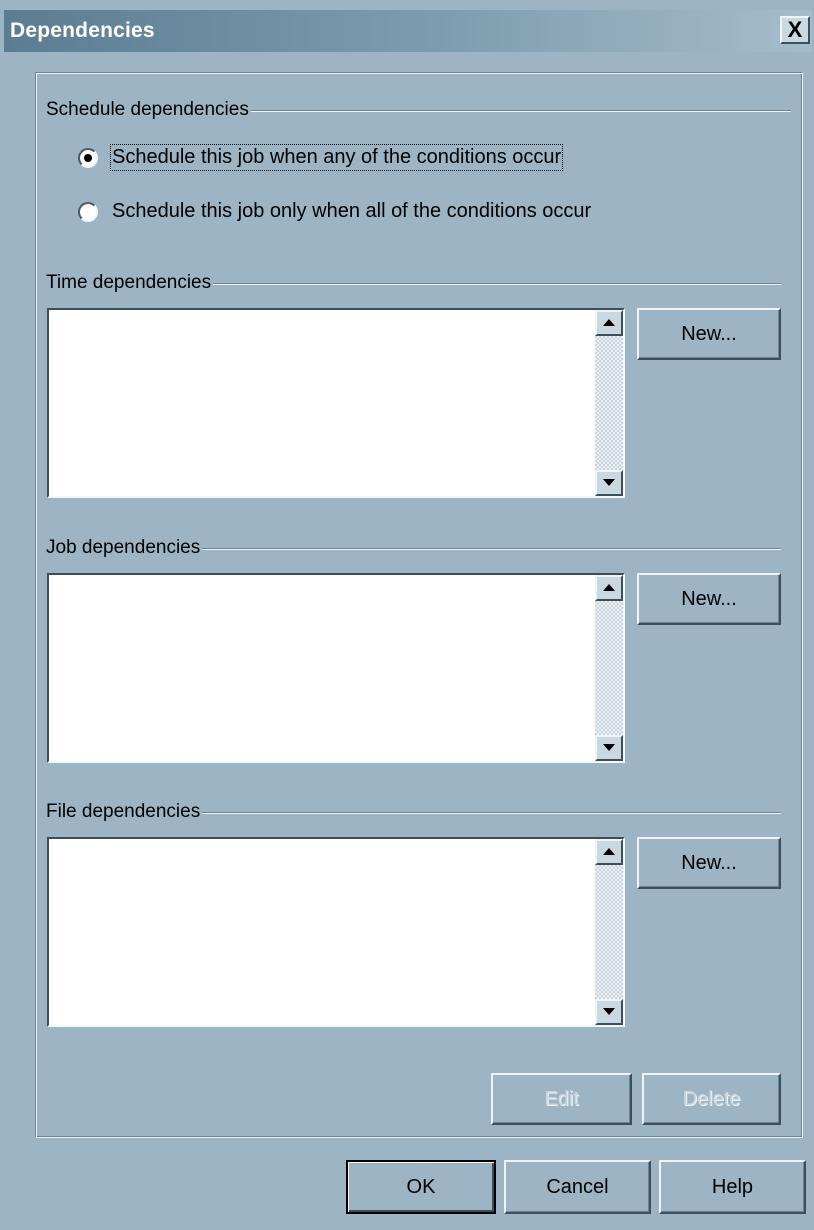 Image resolution: width=814 pixels, height=1230 pixels. Describe the element at coordinates (88, 212) in the screenshot. I see `radio-all-conditions-button` at that location.